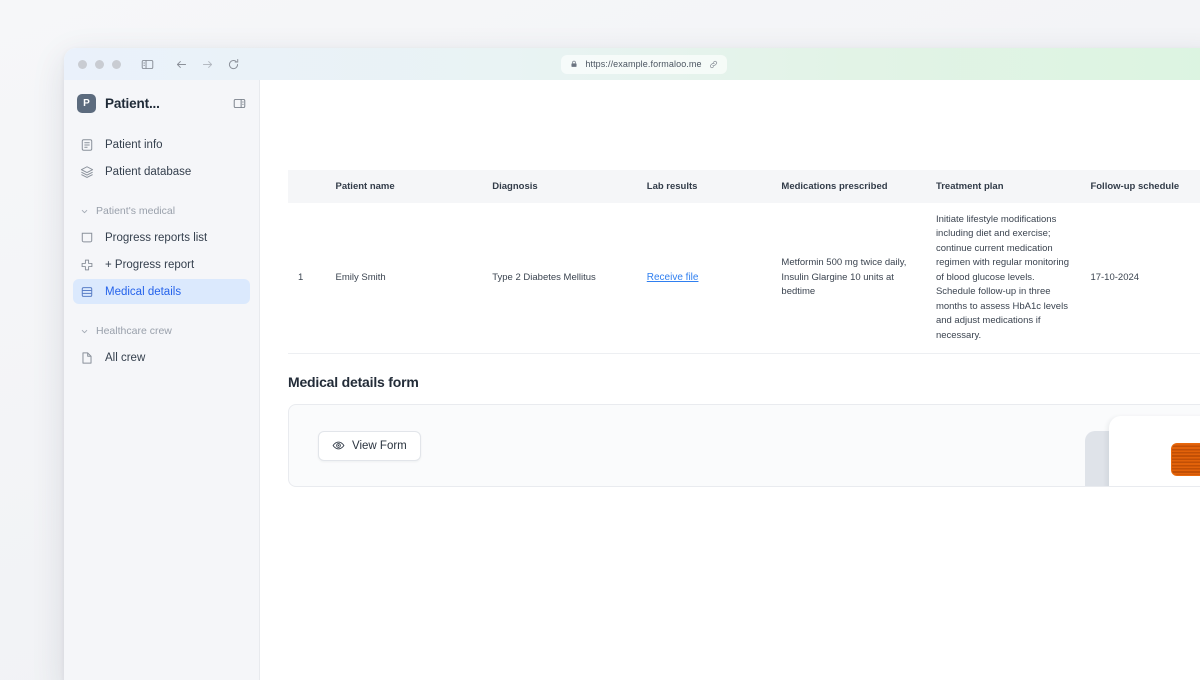 This screenshot has height=680, width=1200. What do you see at coordinates (544, 277) in the screenshot?
I see `cell-diagnosis: Type 2 Diabetes Mellitus` at bounding box center [544, 277].